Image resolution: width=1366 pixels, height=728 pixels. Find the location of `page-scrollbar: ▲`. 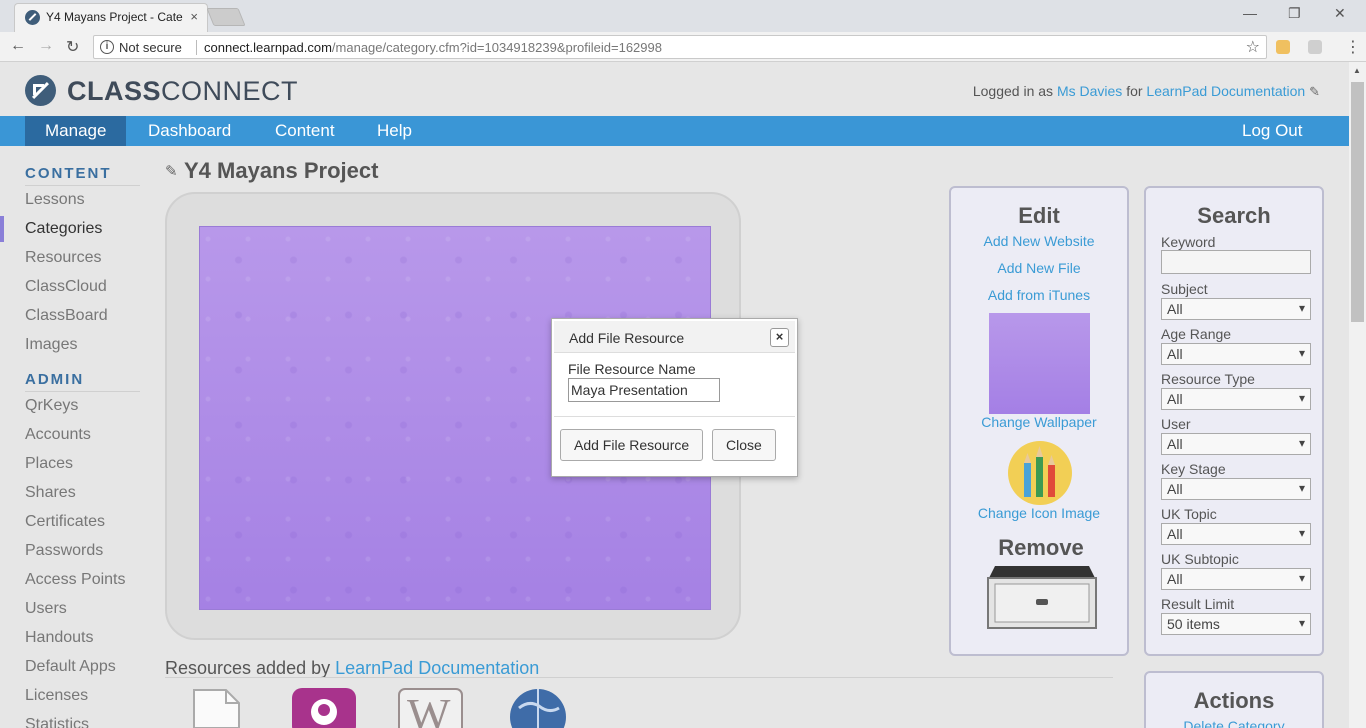

page-scrollbar: ▲ is located at coordinates (1357, 395).